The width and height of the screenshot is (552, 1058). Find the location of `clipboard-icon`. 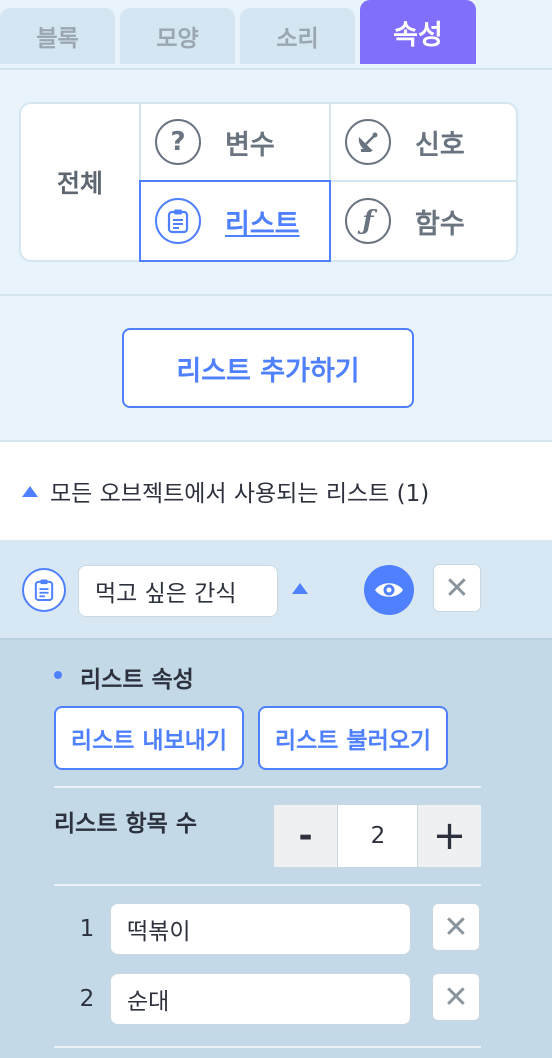

clipboard-icon is located at coordinates (178, 221).